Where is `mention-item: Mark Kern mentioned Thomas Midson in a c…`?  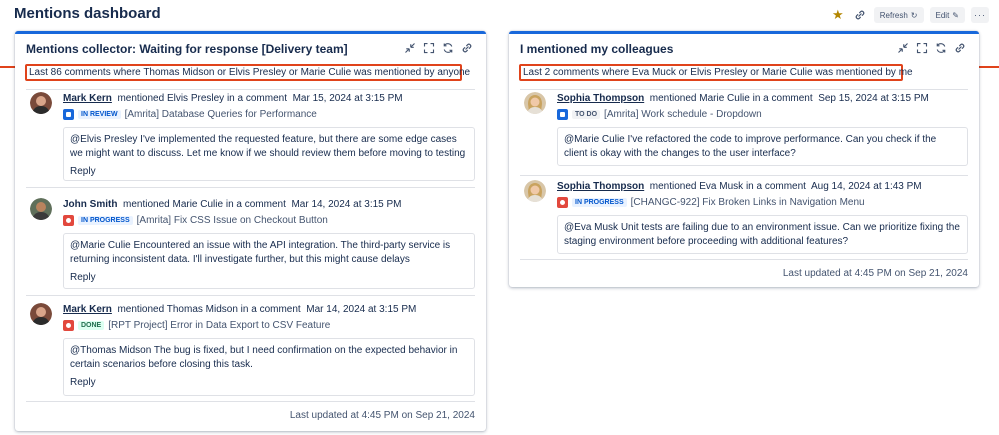 mention-item: Mark Kern mentioned Thomas Midson in a c… is located at coordinates (250, 351).